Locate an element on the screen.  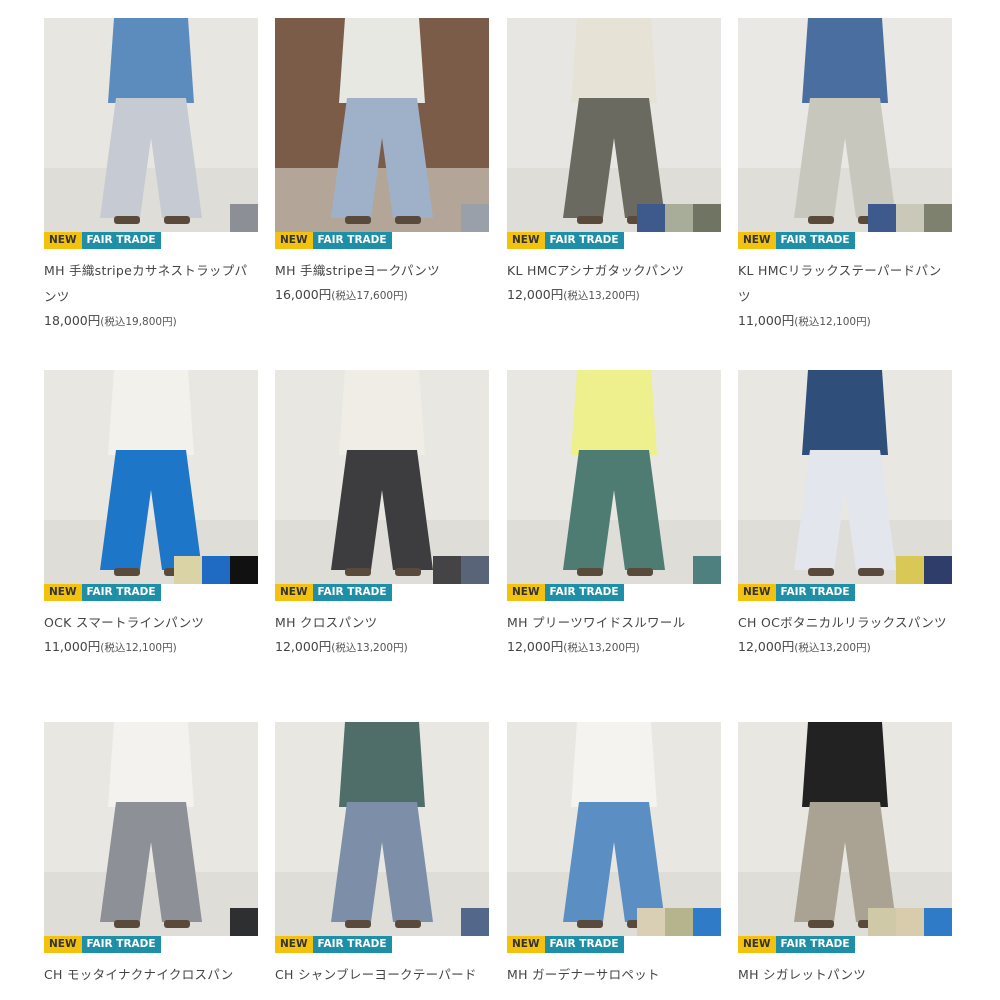
product-name: MH シガレットパンツ is located at coordinates (845, 975).